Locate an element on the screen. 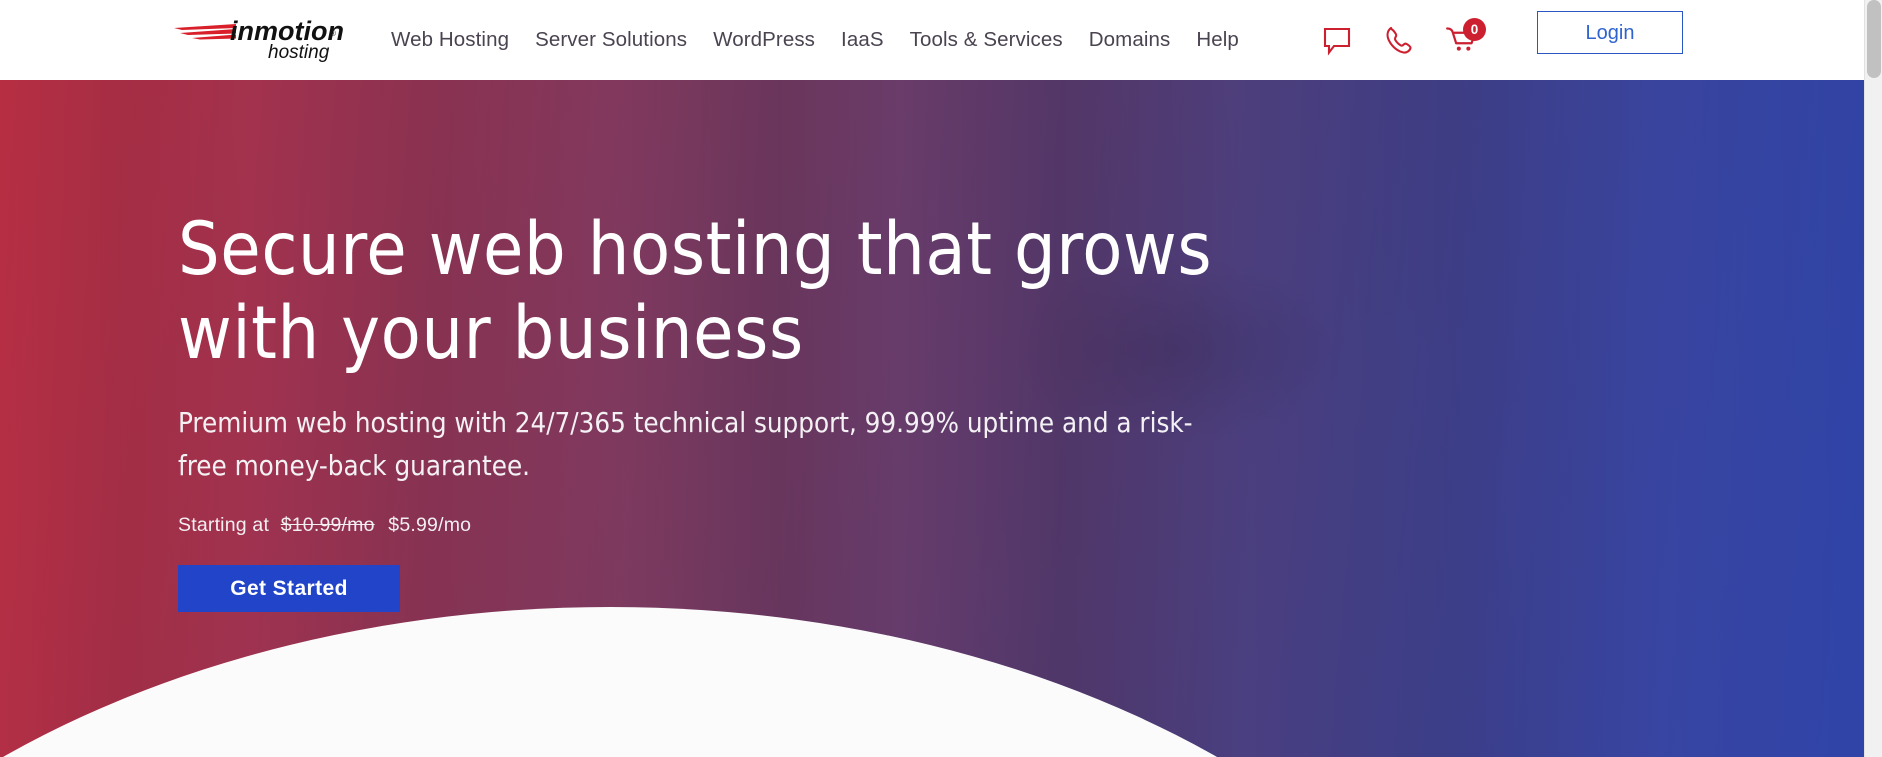  inmotion-hosting-logo: inmotion ® hosting is located at coordinates (260, 37).